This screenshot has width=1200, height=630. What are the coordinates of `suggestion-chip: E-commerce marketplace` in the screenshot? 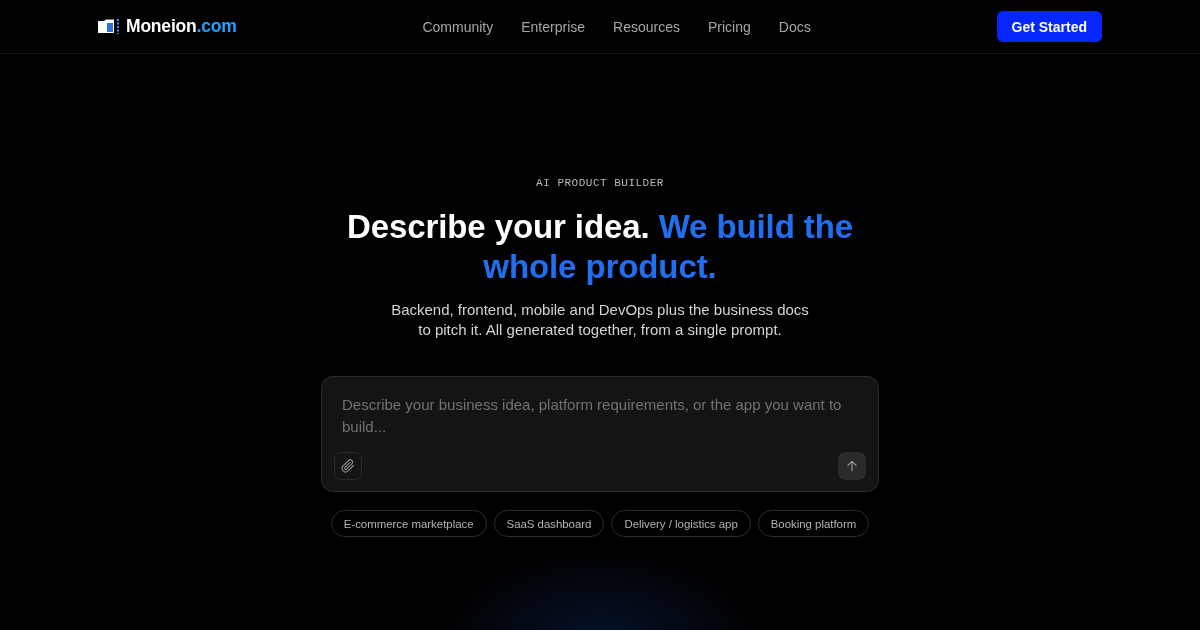 It's located at (408, 523).